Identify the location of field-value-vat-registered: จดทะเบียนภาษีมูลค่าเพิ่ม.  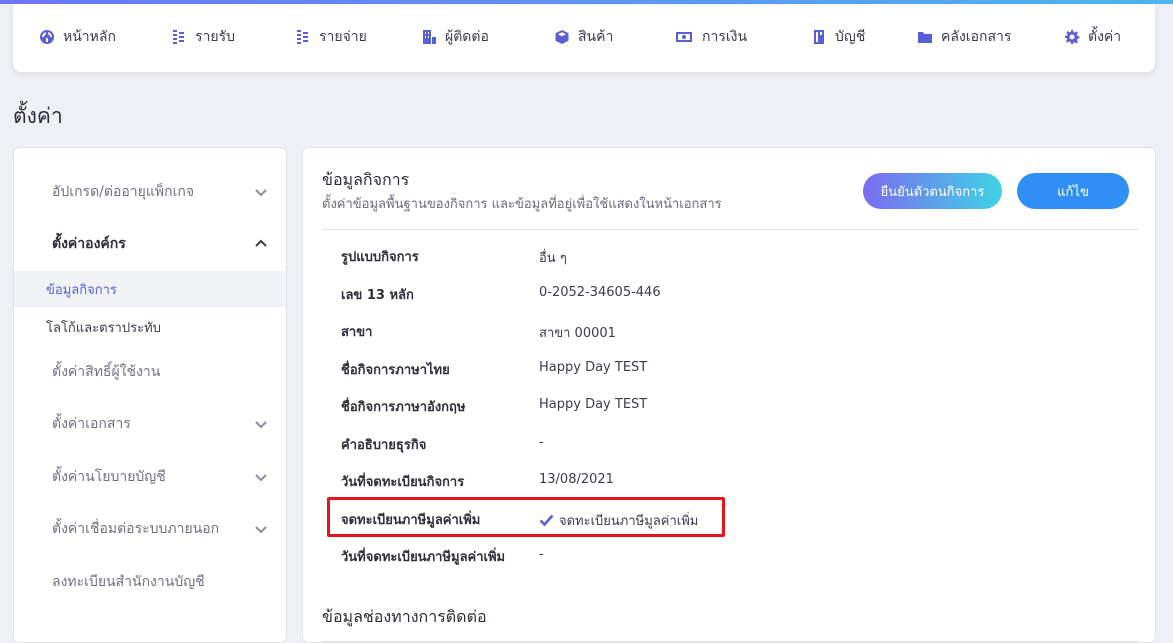
(618, 520).